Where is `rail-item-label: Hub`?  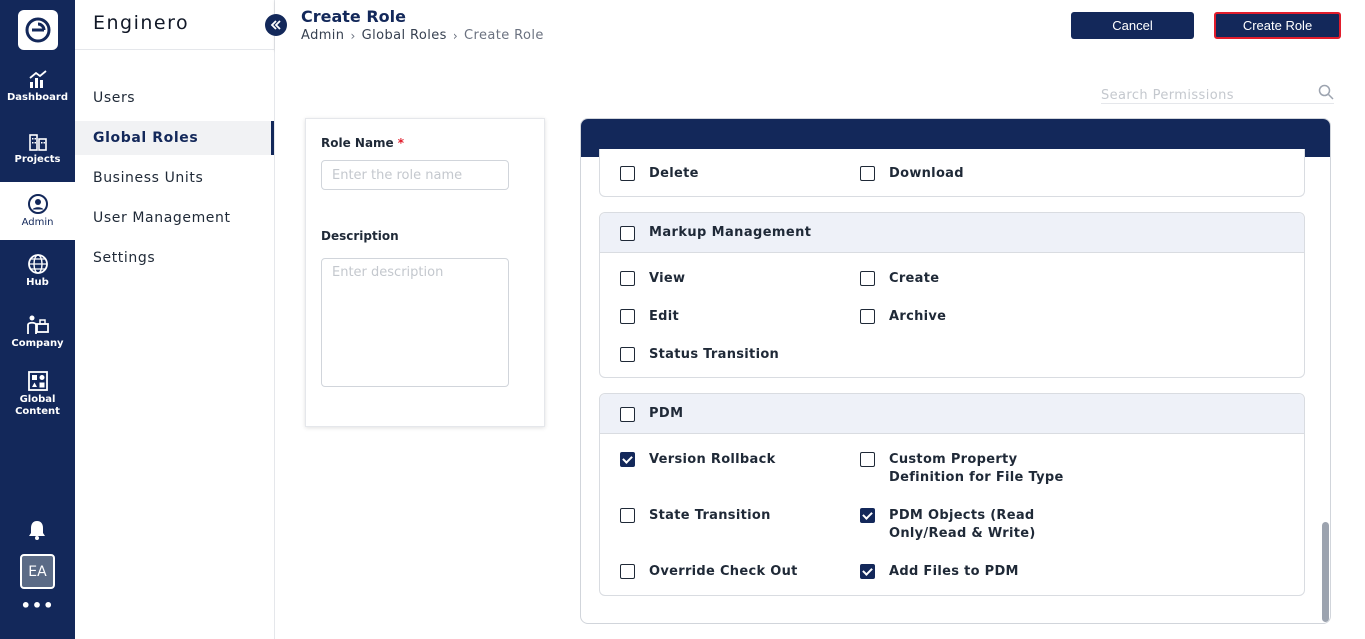
rail-item-label: Hub is located at coordinates (37, 282).